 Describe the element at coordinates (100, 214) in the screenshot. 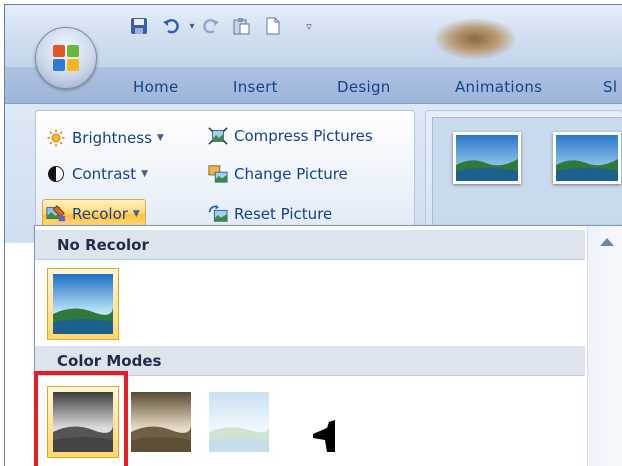

I see `recolor-label: Recolor` at that location.